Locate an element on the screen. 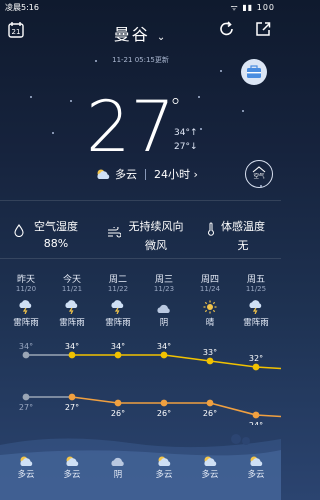  forecast-day-name: 周四 is located at coordinates (209, 280).